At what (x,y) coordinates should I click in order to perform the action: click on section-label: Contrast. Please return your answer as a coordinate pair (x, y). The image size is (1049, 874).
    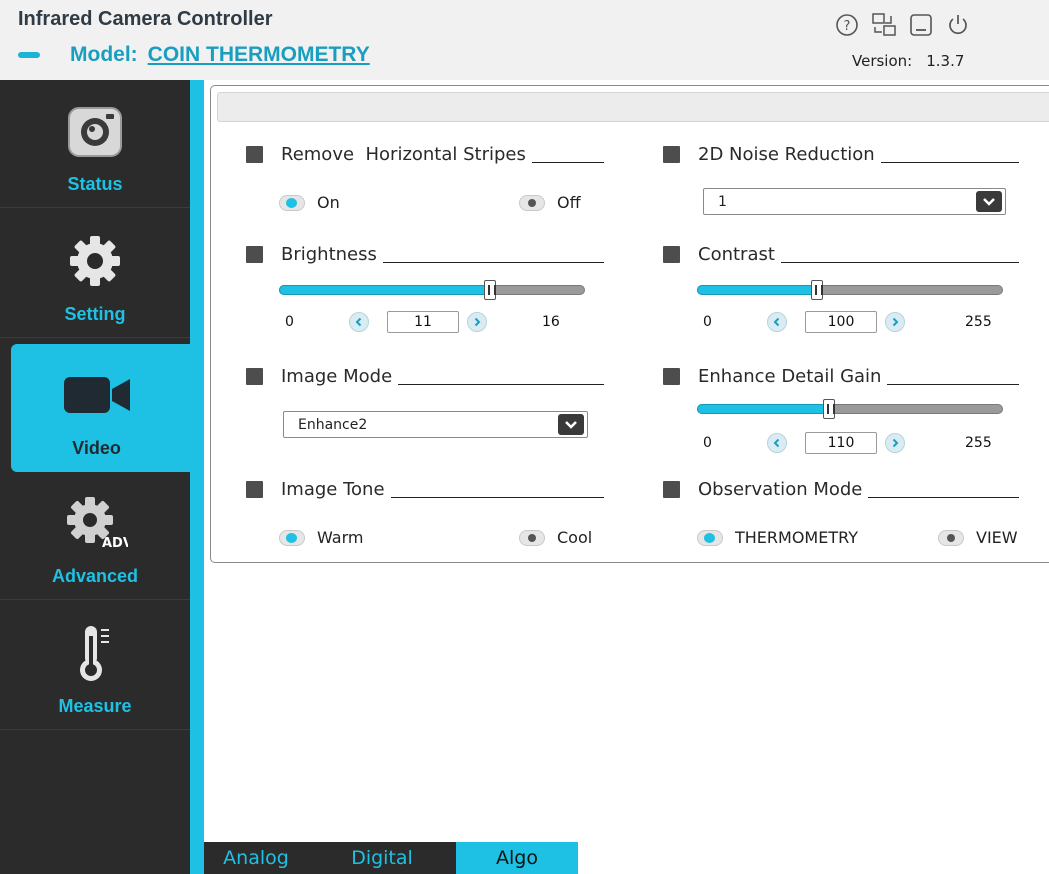
    Looking at the image, I should click on (736, 254).